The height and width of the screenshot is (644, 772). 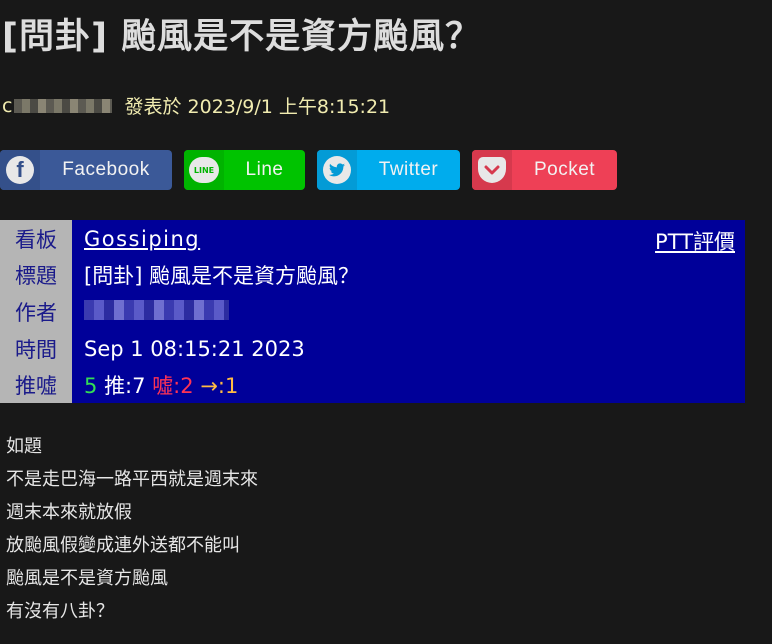 What do you see at coordinates (36, 350) in the screenshot?
I see `time-key: 時間` at bounding box center [36, 350].